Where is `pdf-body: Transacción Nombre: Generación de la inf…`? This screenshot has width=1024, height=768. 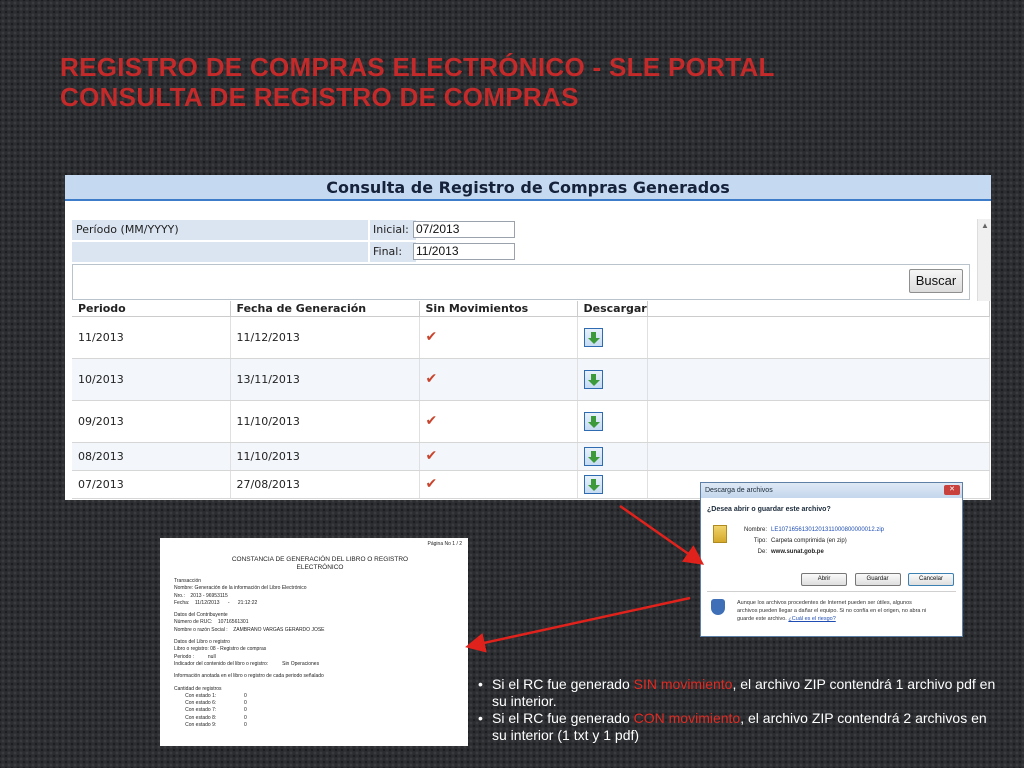 pdf-body: Transacción Nombre: Generación de la inf… is located at coordinates (249, 653).